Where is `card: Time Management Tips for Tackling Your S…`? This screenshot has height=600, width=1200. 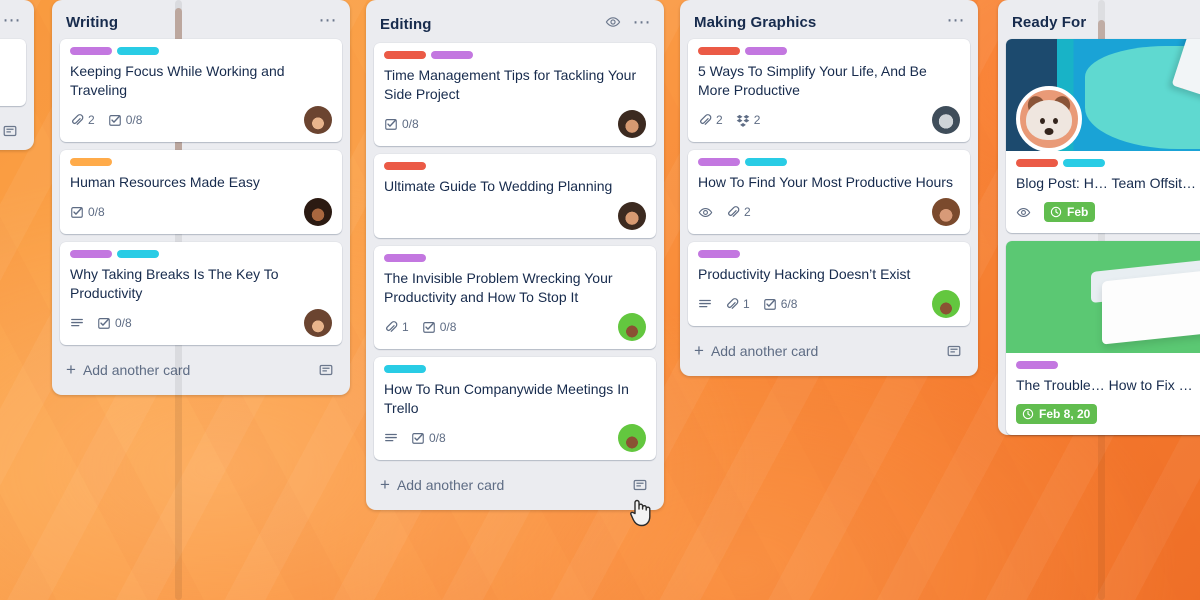
card: Time Management Tips for Tackling Your S… is located at coordinates (515, 94).